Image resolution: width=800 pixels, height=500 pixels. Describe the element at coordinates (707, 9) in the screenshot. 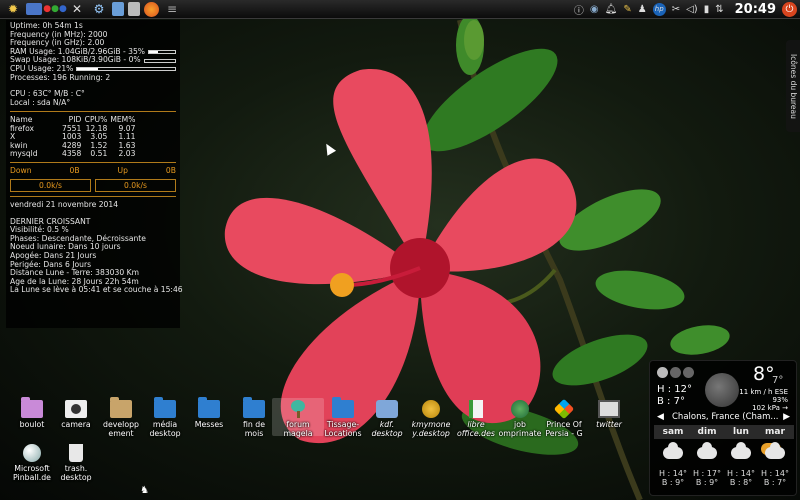

I see `battery-icon: ▮` at that location.